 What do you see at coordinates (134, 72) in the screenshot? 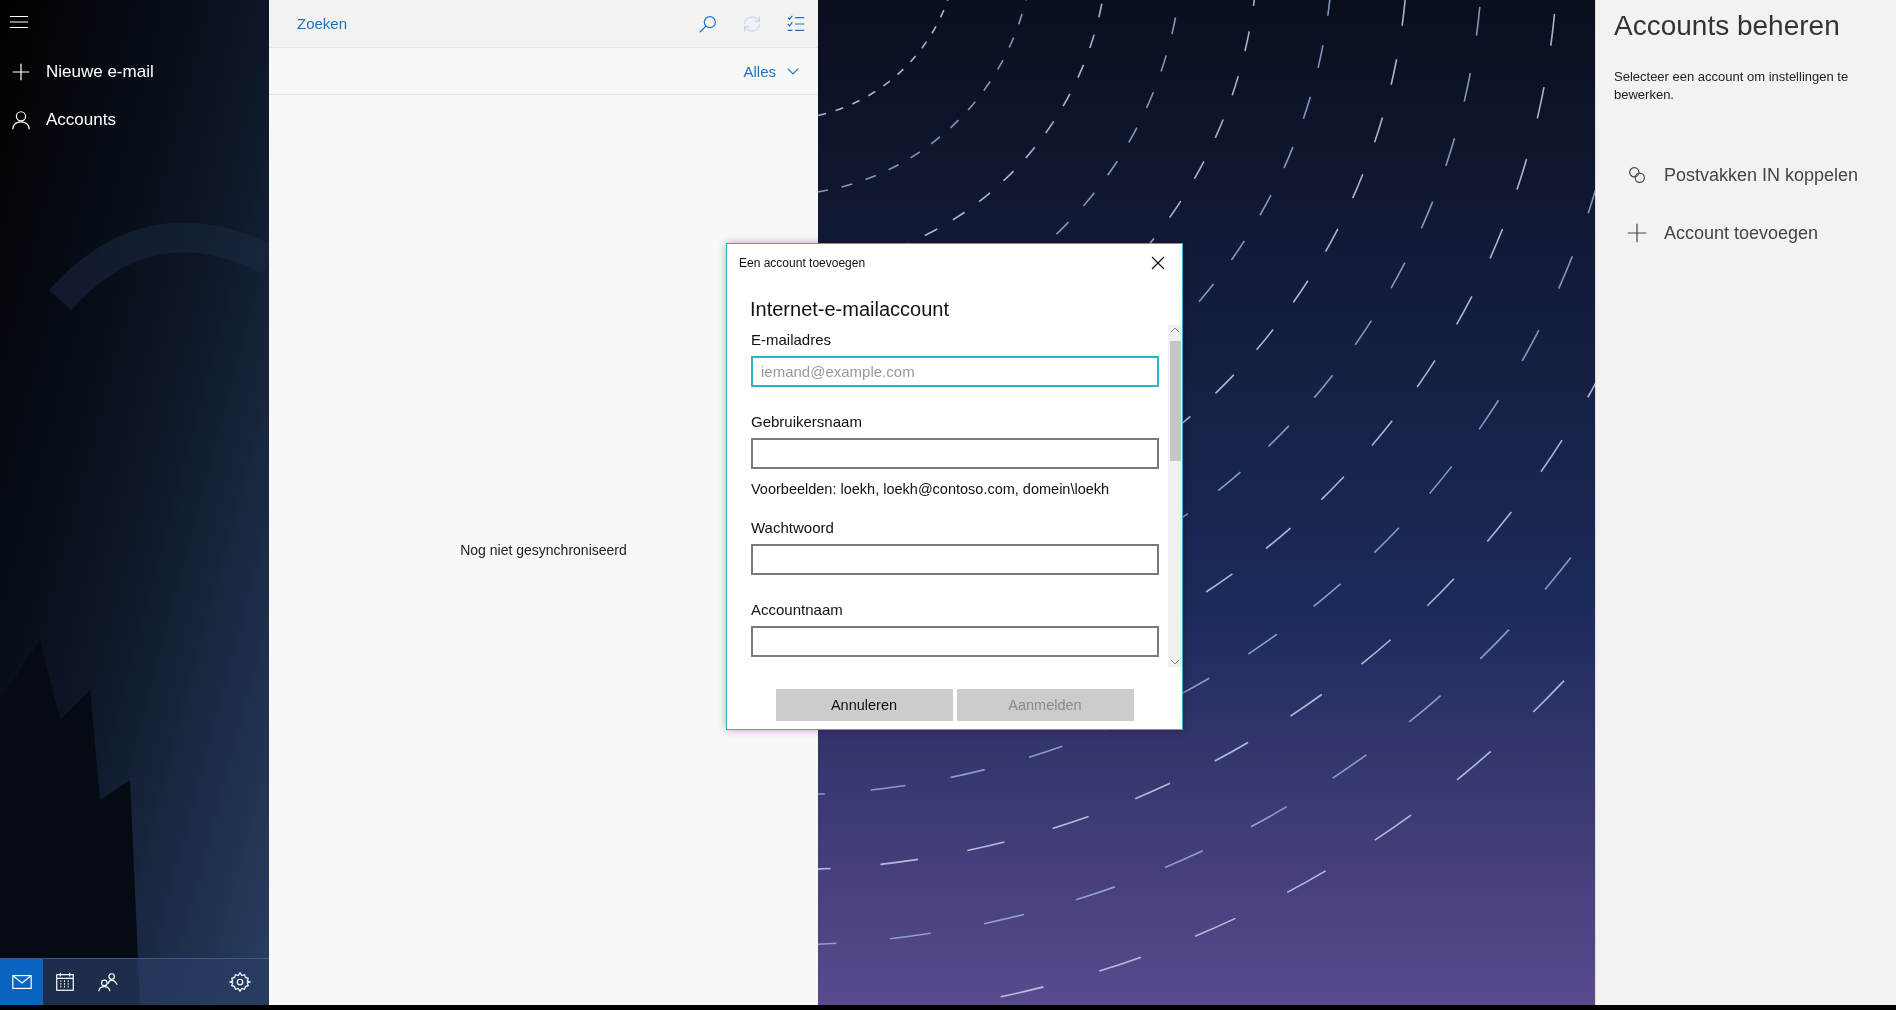
I see `sidebar-item: Nieuwe e-mail` at bounding box center [134, 72].